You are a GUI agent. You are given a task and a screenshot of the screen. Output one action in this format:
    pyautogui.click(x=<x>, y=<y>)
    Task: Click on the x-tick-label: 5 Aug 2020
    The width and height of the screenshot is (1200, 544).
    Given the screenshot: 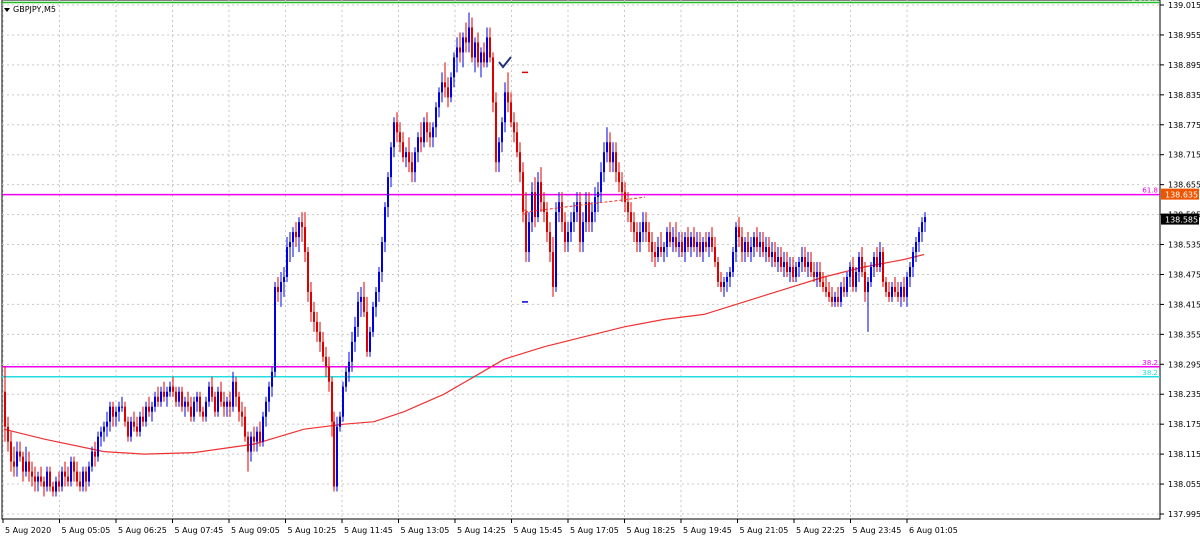 What is the action you would take?
    pyautogui.click(x=28, y=530)
    